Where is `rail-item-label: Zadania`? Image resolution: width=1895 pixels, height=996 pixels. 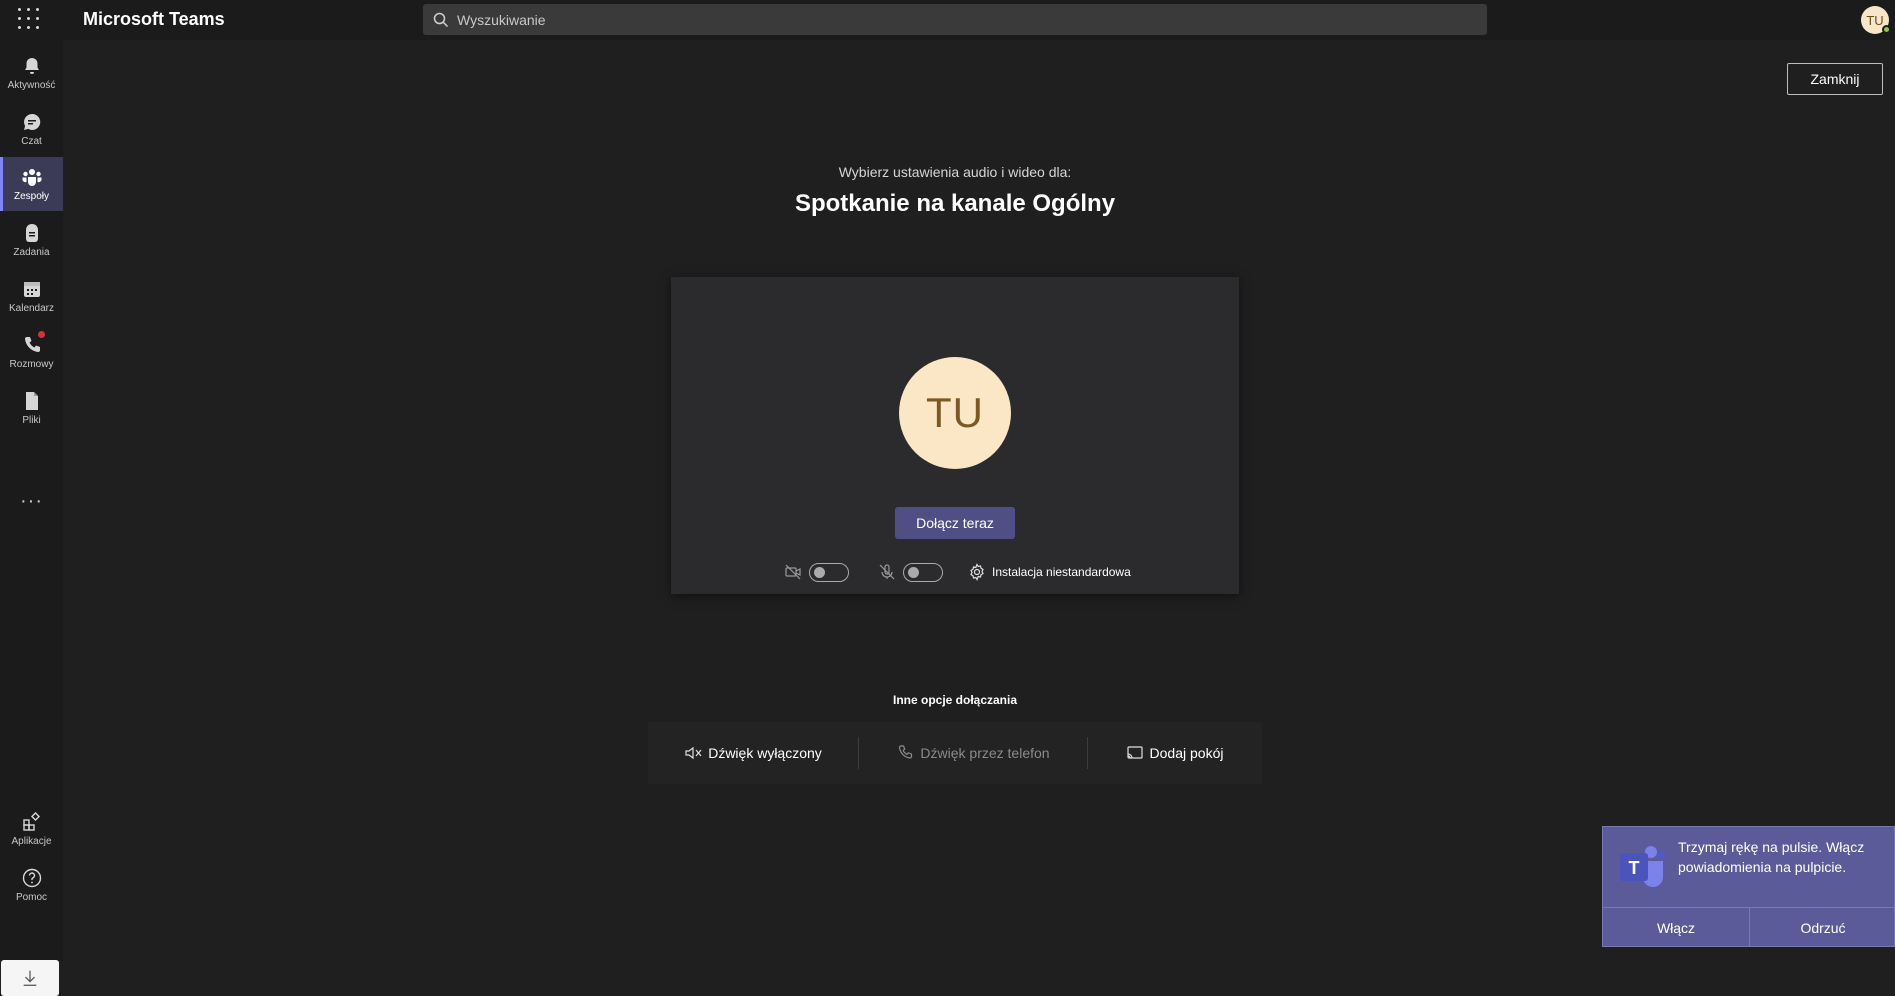
rail-item-label: Zadania is located at coordinates (31, 252).